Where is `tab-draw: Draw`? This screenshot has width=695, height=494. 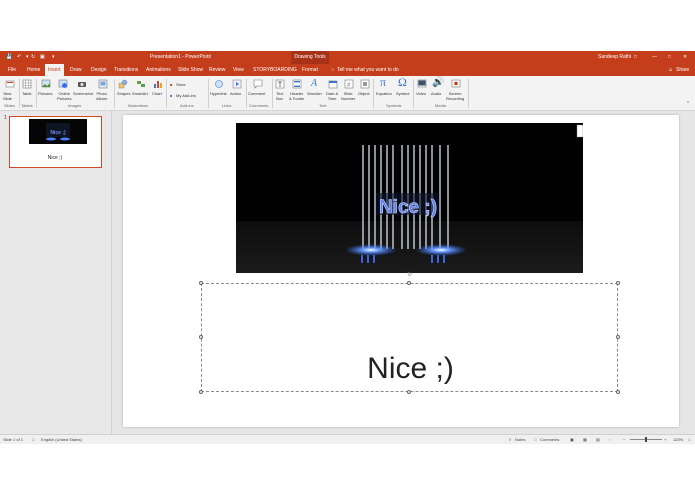
tab-draw: Draw is located at coordinates (76, 70).